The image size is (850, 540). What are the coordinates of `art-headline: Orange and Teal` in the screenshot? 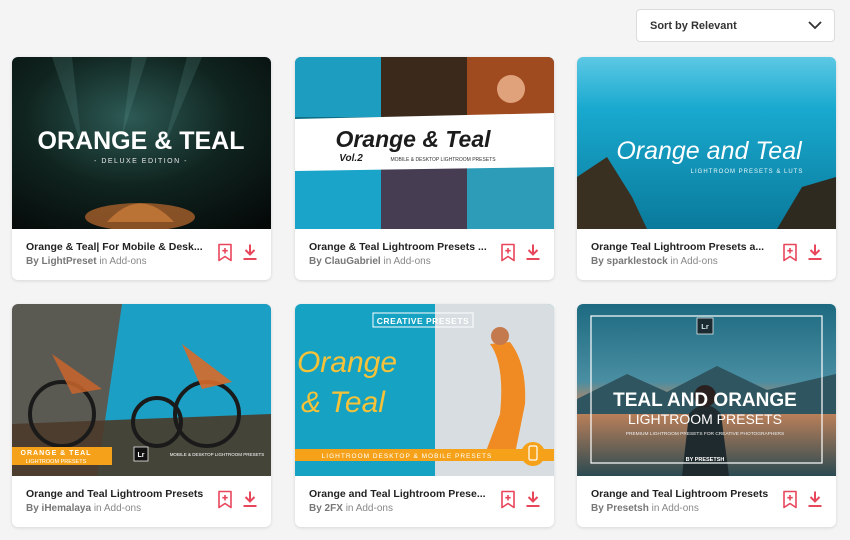 It's located at (709, 151).